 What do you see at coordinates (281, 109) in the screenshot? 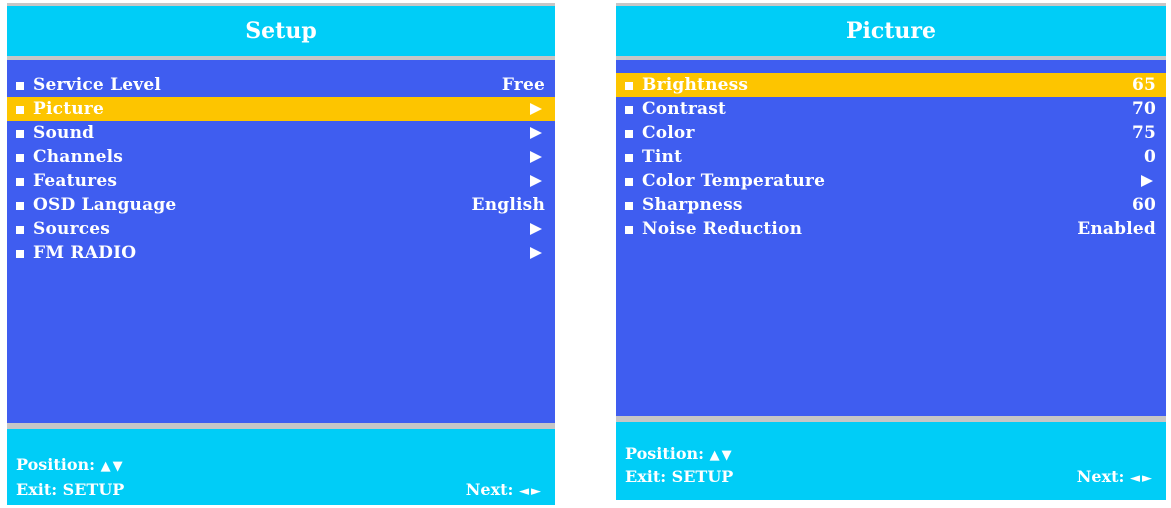
I see `menu-item-picture: Picture` at bounding box center [281, 109].